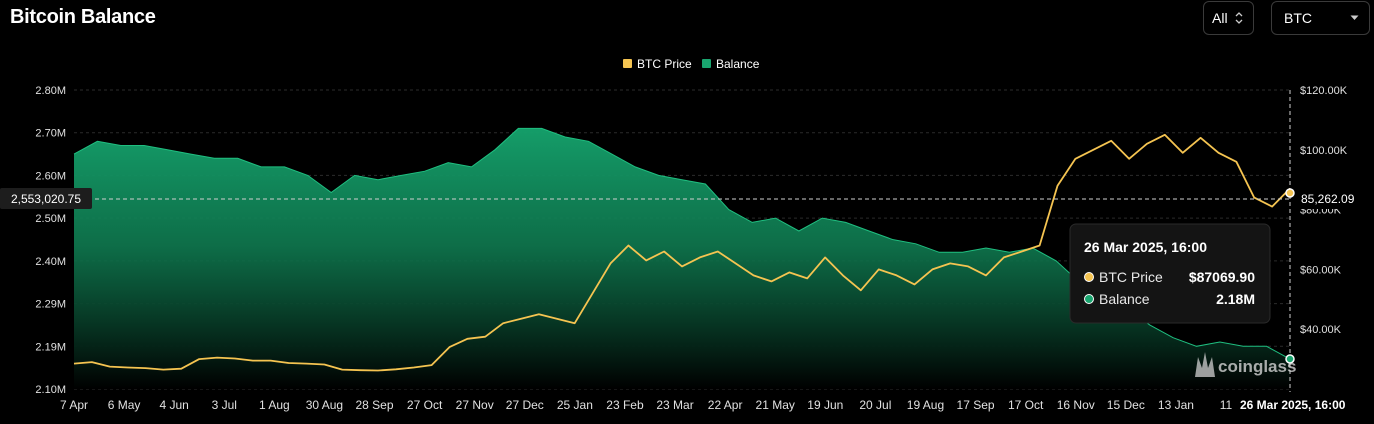 This screenshot has width=1374, height=424. Describe the element at coordinates (575, 405) in the screenshot. I see `x-tick-label: 25 Jan` at that location.